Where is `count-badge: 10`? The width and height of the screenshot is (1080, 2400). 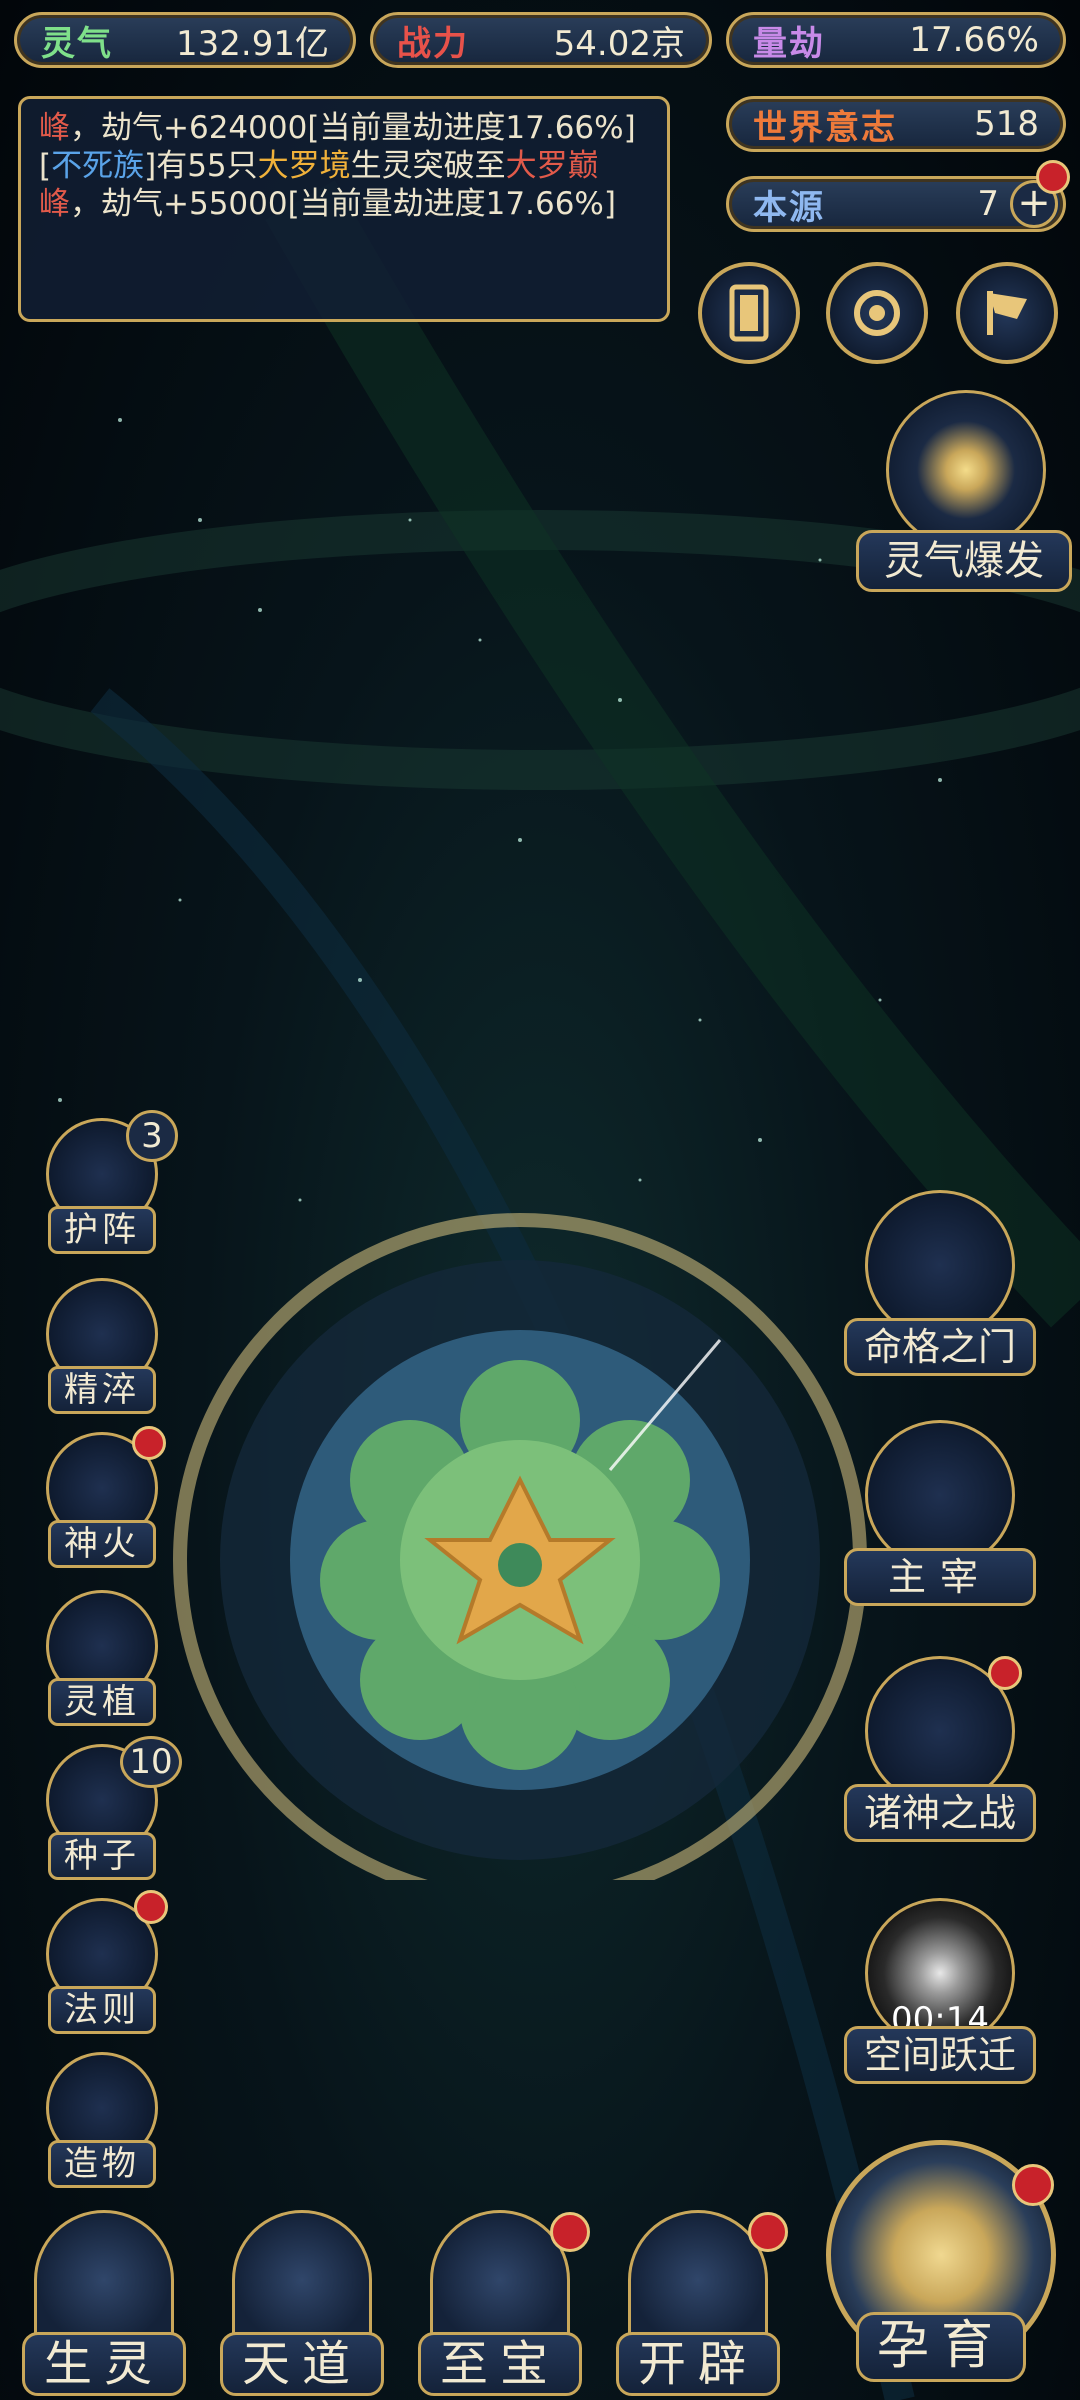
count-badge: 10 is located at coordinates (151, 1762).